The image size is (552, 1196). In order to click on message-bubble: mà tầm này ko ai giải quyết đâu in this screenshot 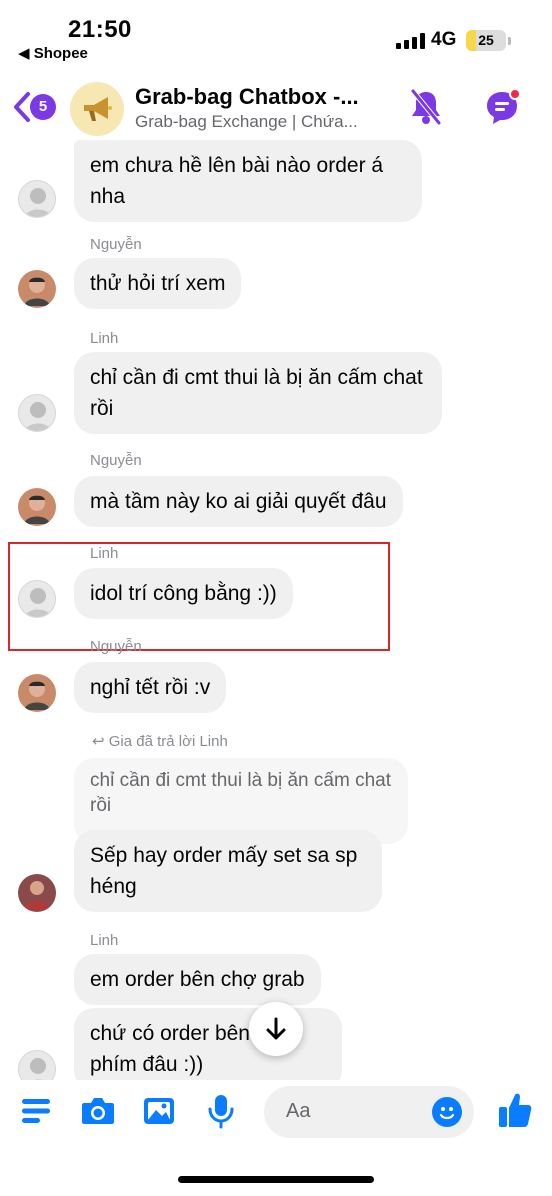, I will do `click(238, 501)`.